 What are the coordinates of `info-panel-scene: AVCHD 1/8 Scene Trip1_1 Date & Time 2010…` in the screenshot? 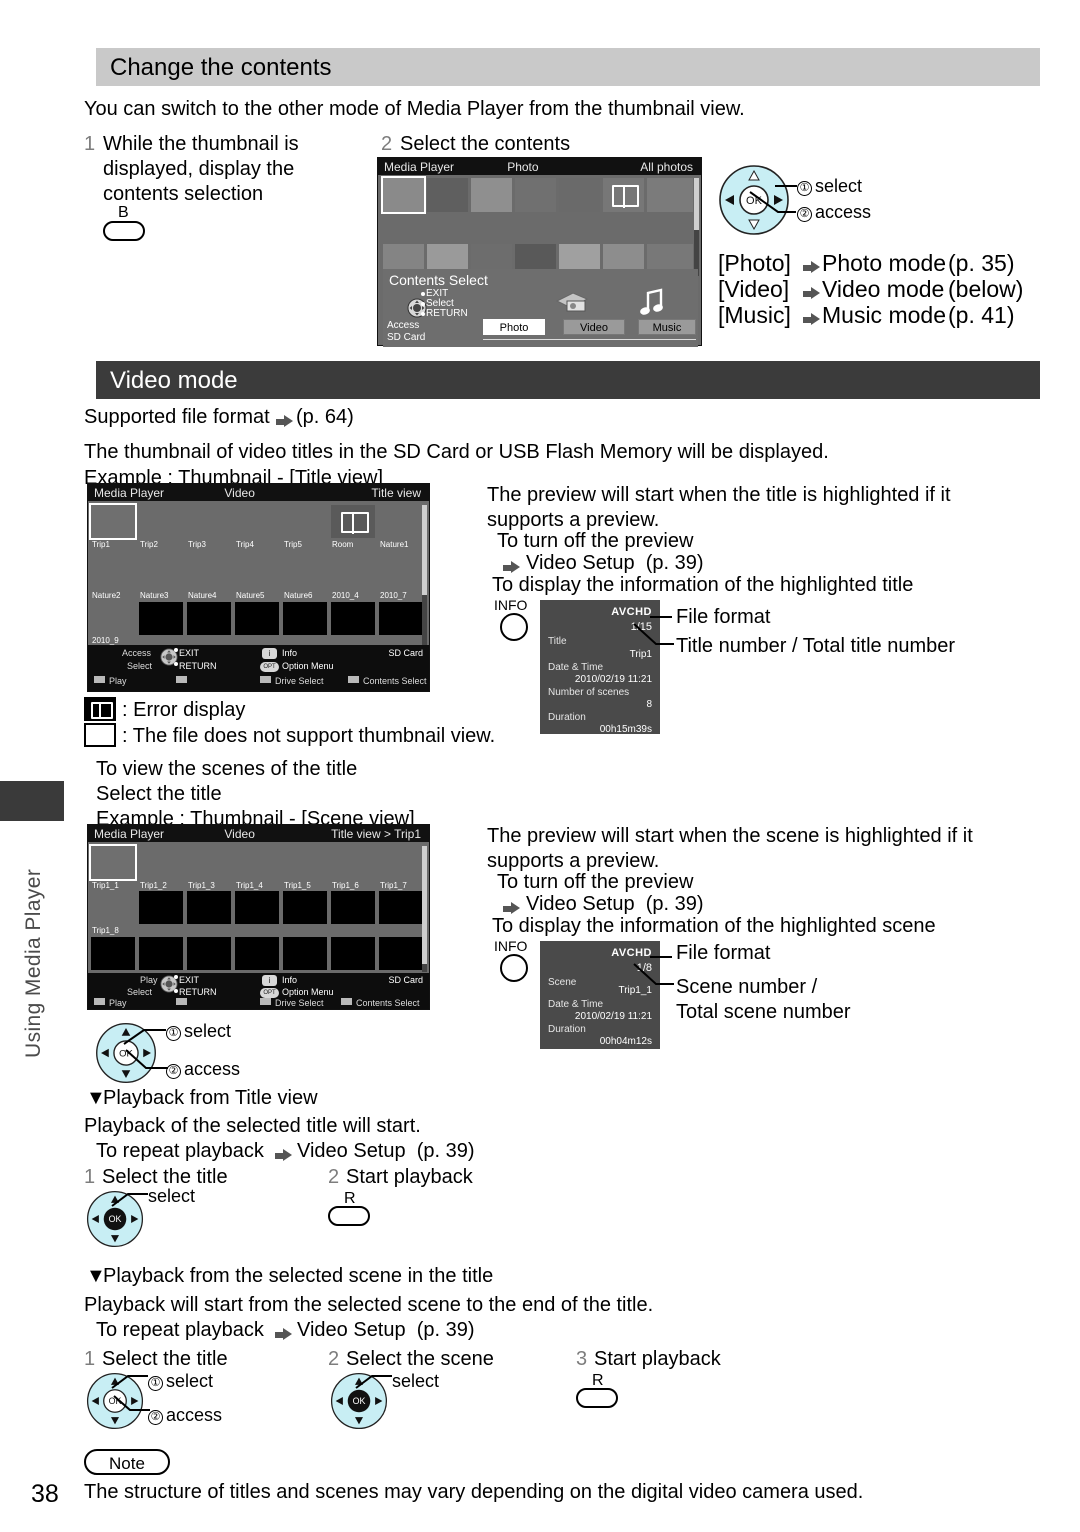 It's located at (600, 995).